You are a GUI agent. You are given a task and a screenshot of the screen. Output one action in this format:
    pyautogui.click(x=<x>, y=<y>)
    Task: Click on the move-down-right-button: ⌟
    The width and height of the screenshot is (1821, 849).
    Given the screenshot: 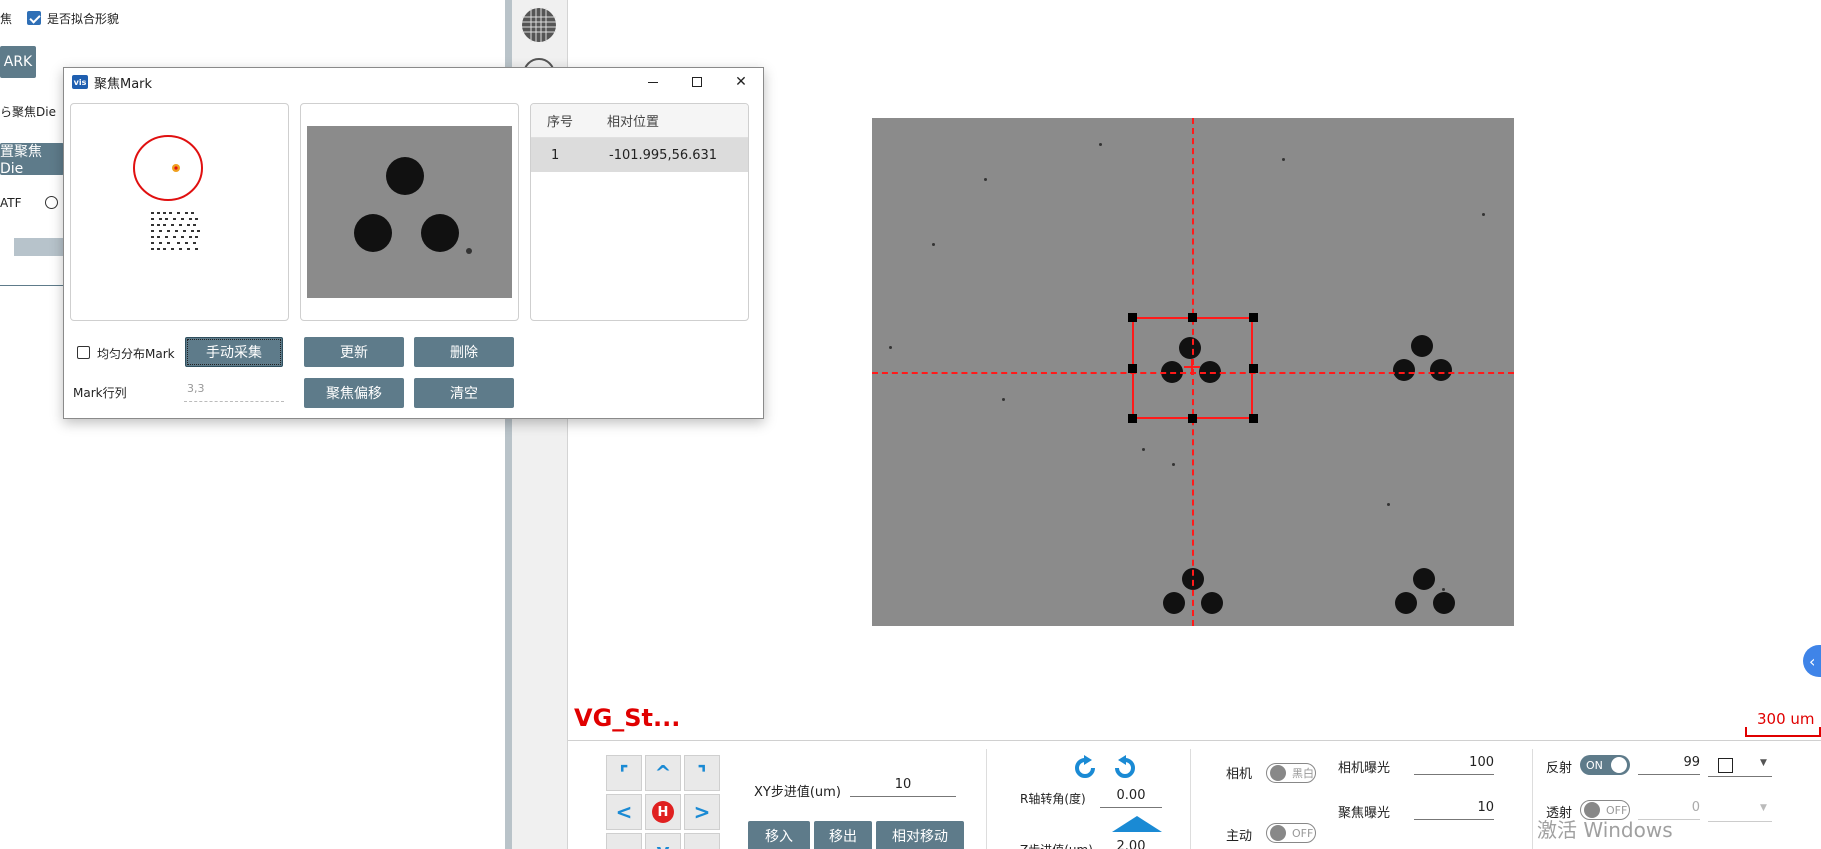 What is the action you would take?
    pyautogui.click(x=702, y=841)
    